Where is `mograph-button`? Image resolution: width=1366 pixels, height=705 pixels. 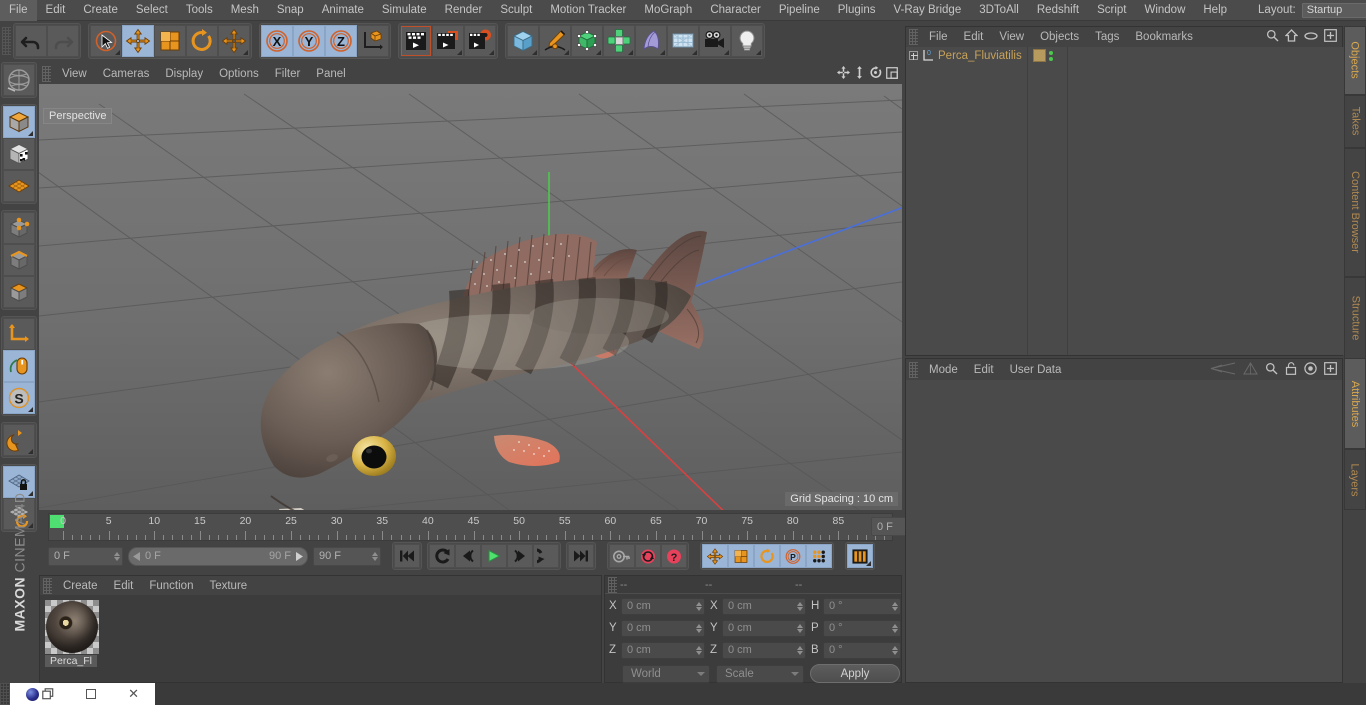
mograph-button is located at coordinates (619, 41).